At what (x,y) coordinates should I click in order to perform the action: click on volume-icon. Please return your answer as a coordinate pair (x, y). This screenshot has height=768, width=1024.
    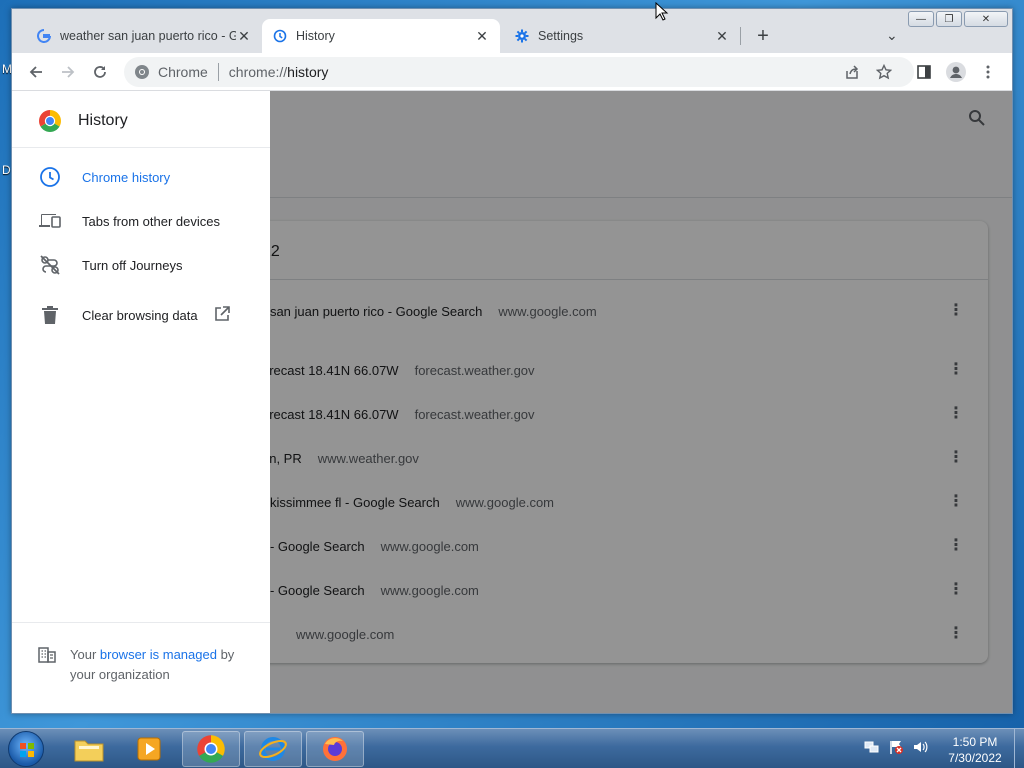
    Looking at the image, I should click on (920, 748).